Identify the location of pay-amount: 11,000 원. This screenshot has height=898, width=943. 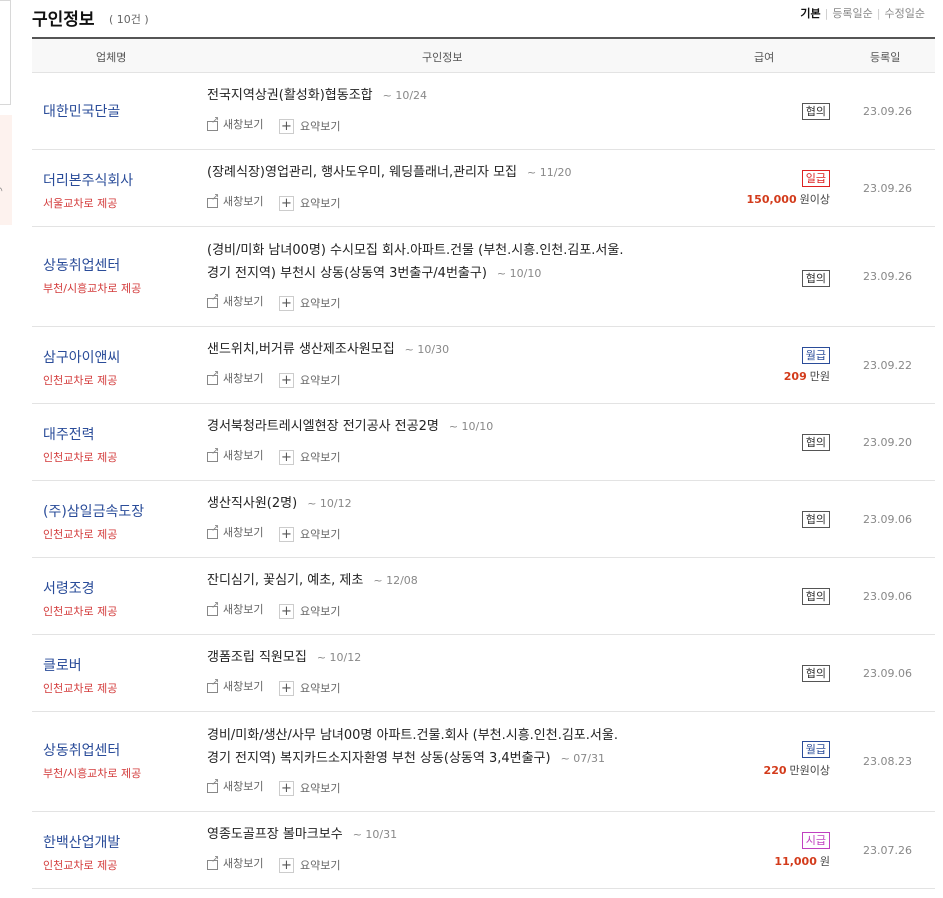
(802, 861).